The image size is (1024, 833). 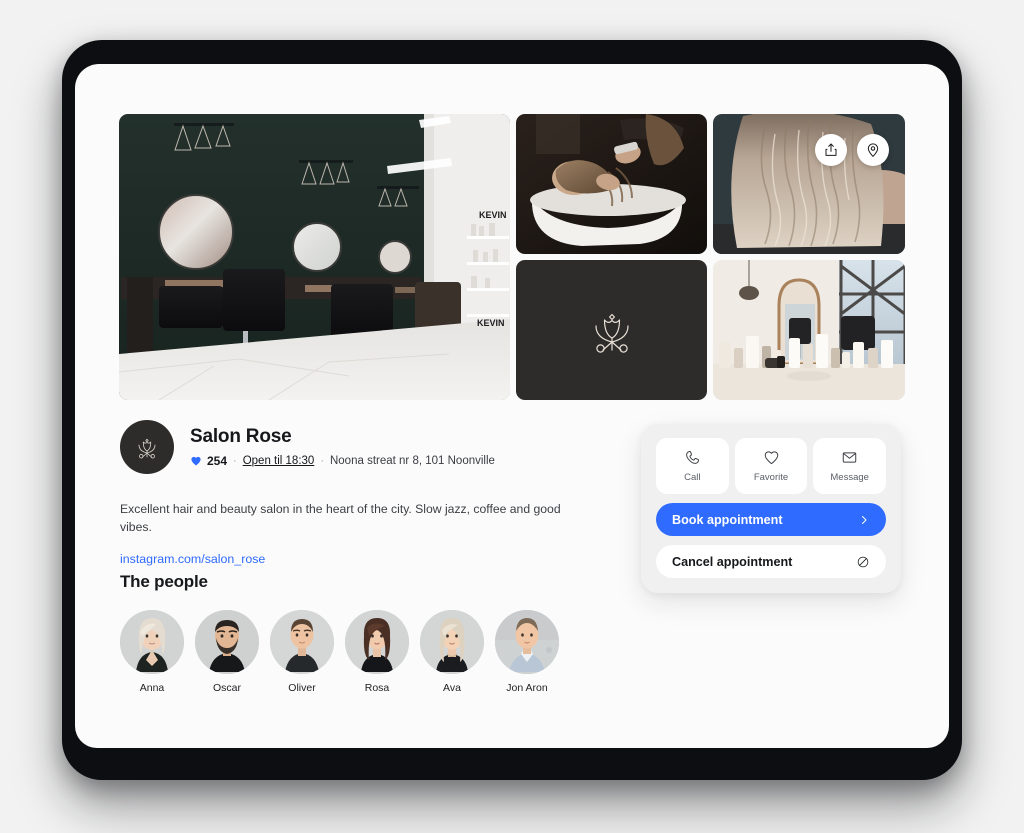 What do you see at coordinates (279, 461) in the screenshot?
I see `open-hours: Open til 18:30` at bounding box center [279, 461].